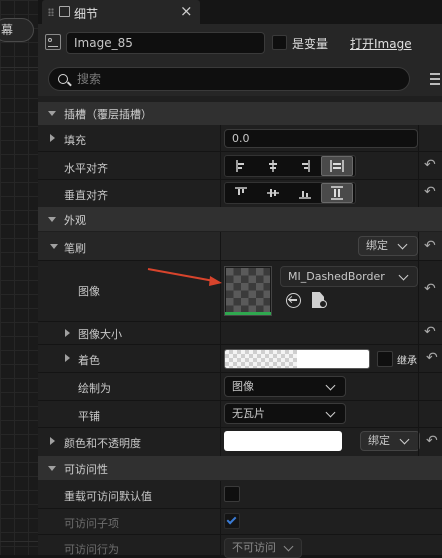  I want to click on is-variable-label: 是变量, so click(310, 44).